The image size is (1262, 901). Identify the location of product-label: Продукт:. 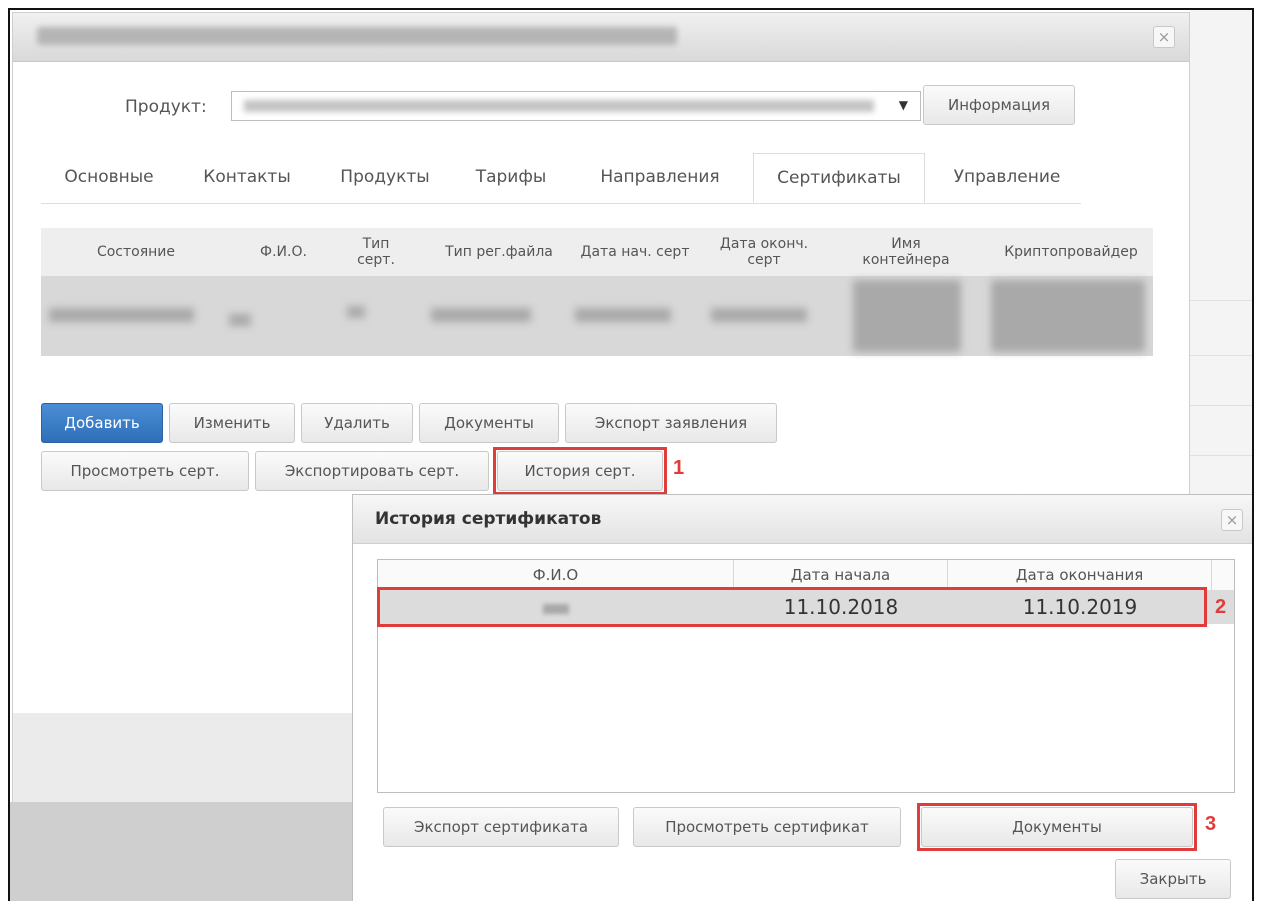
(166, 107).